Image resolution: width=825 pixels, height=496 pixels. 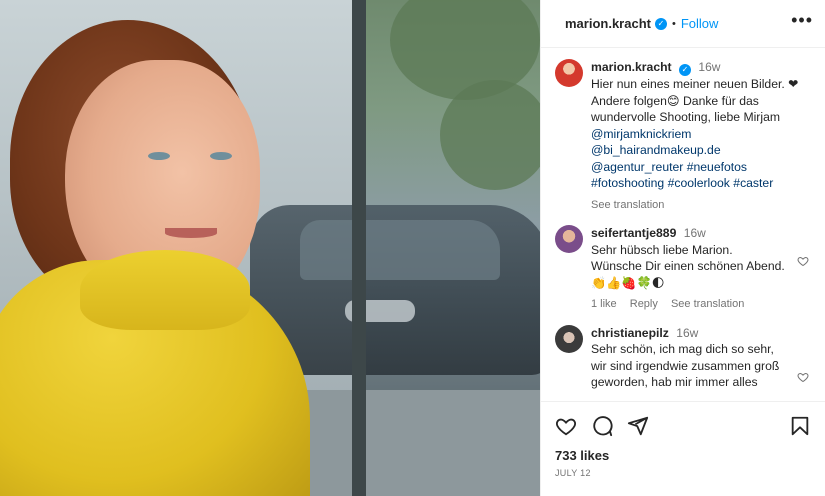 I want to click on post-date: JULY 12, so click(x=683, y=473).